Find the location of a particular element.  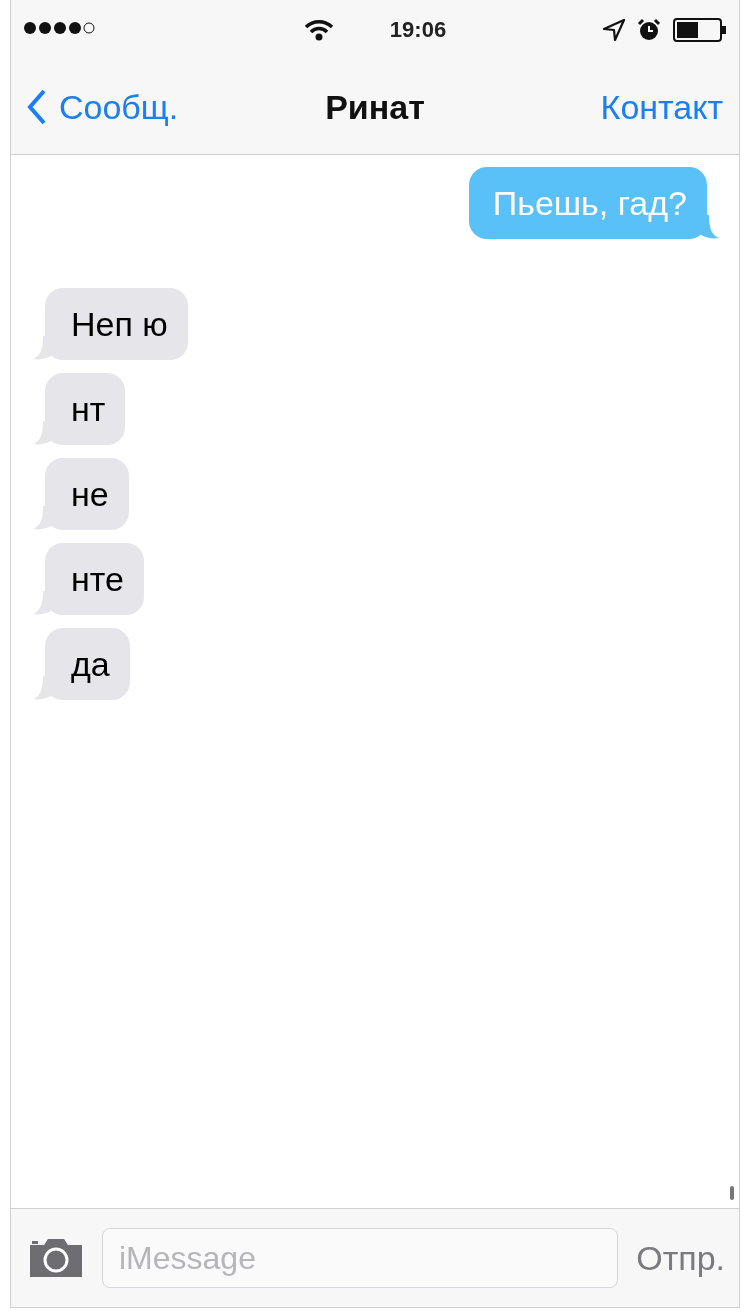

location-arrow-icon is located at coordinates (614, 30).